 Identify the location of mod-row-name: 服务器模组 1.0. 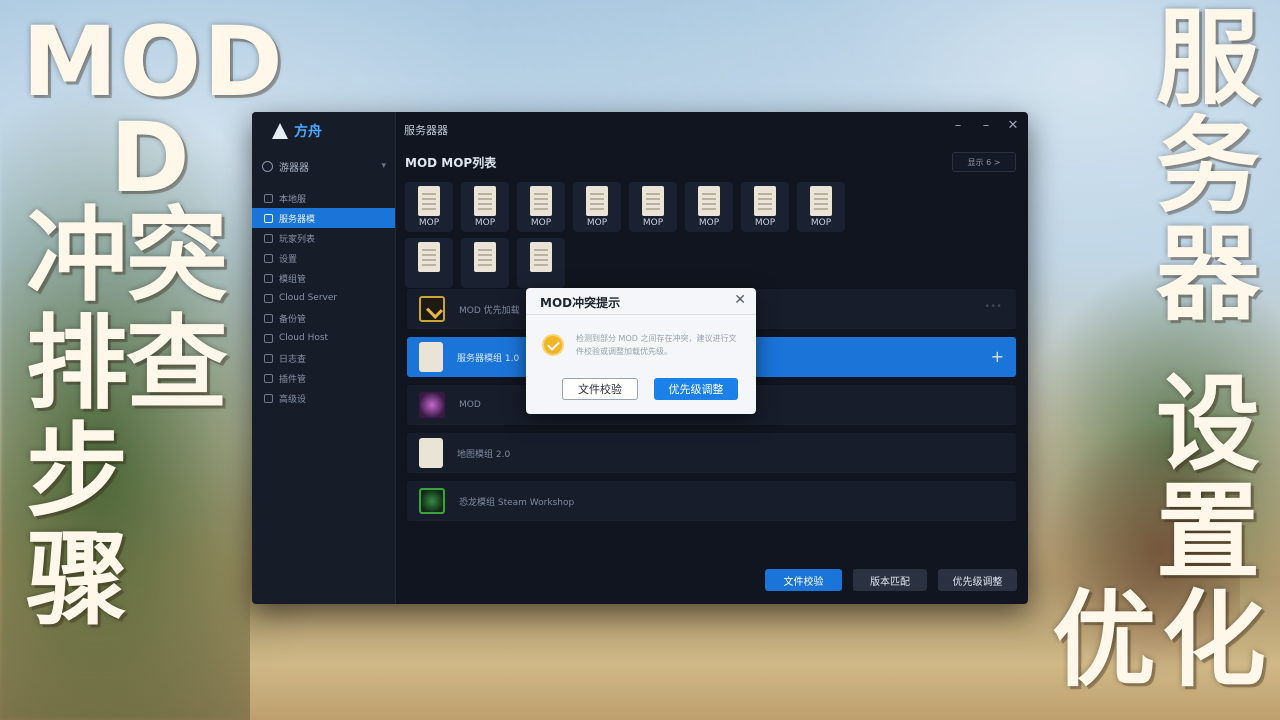
(488, 358).